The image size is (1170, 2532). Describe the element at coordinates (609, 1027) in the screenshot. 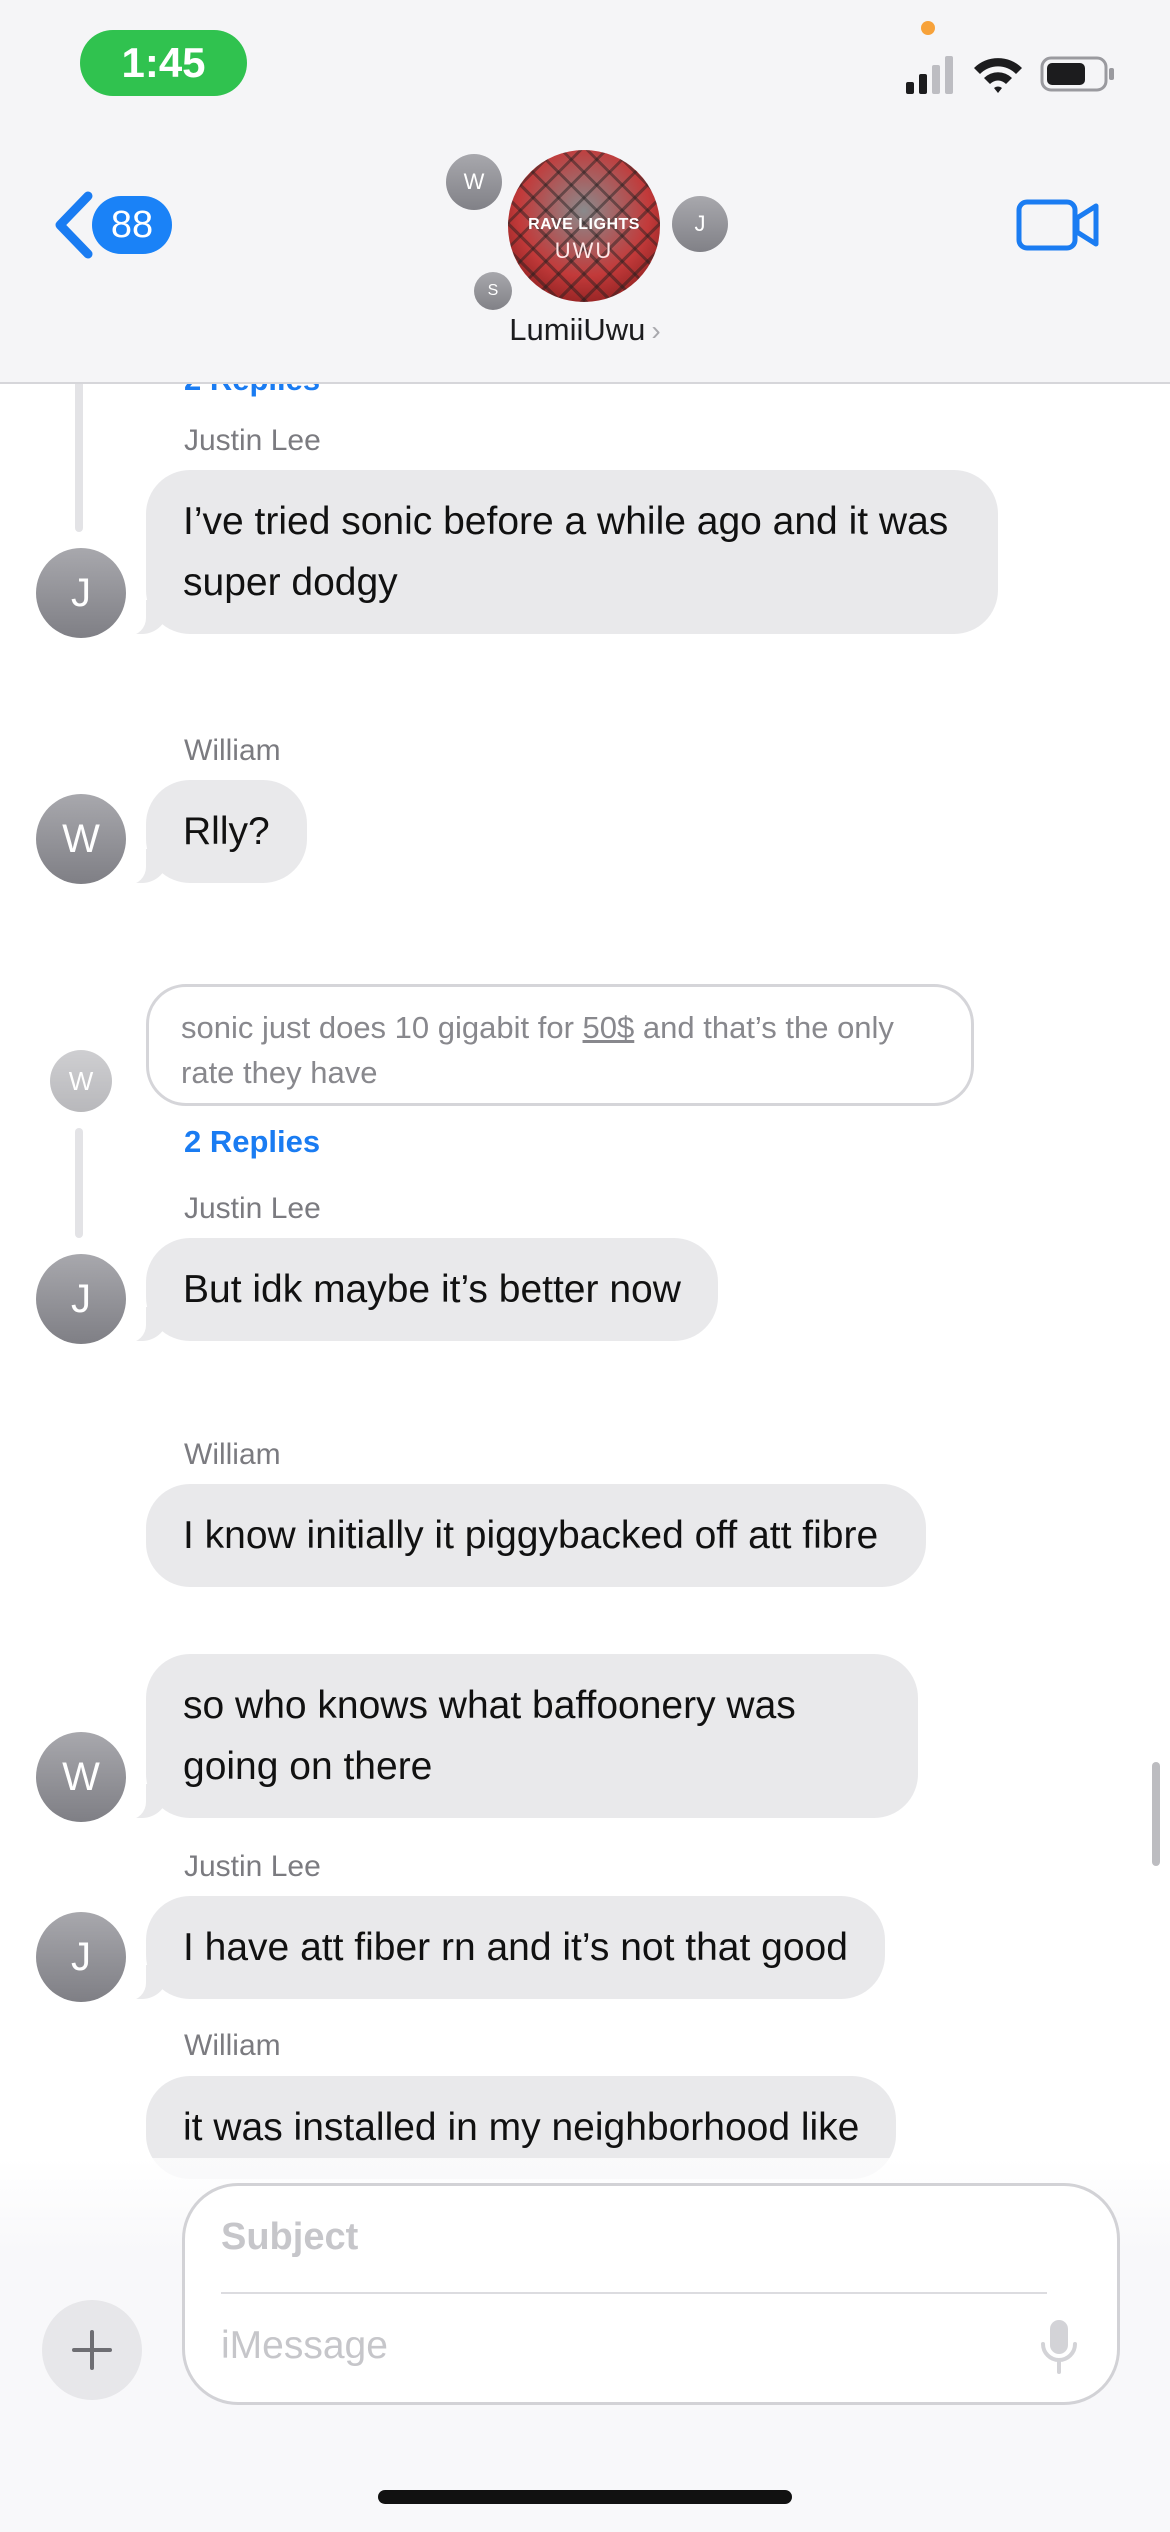

I see `quoted-price-link: 50$` at that location.